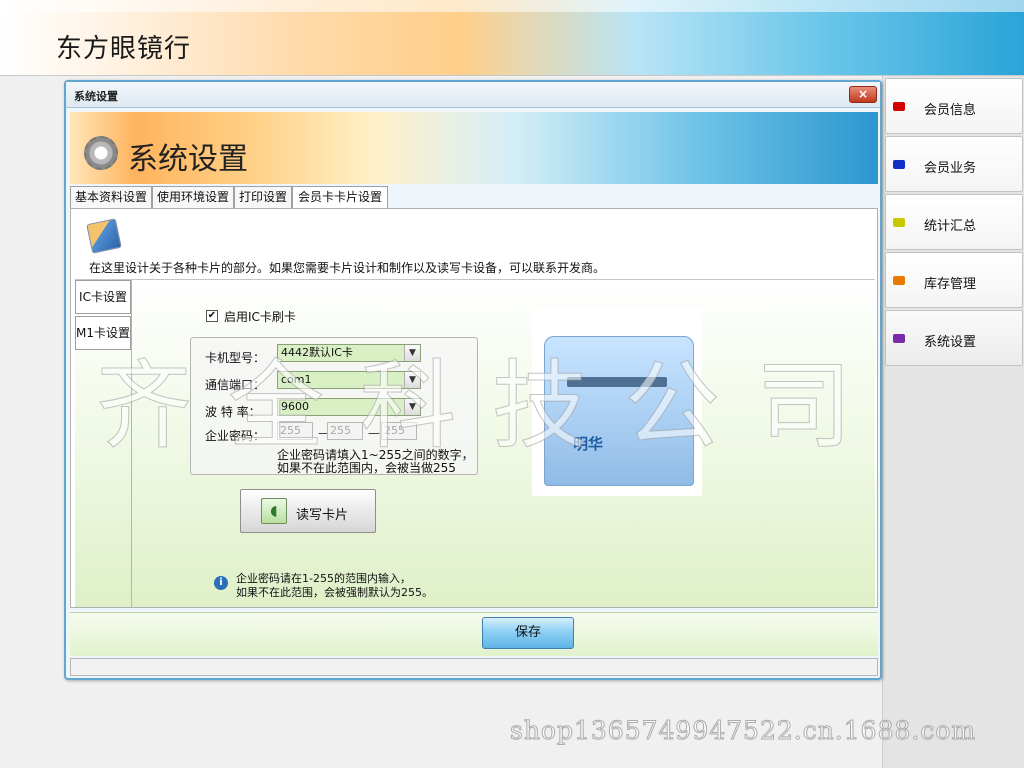  I want to click on purple-dot-icon, so click(899, 338).